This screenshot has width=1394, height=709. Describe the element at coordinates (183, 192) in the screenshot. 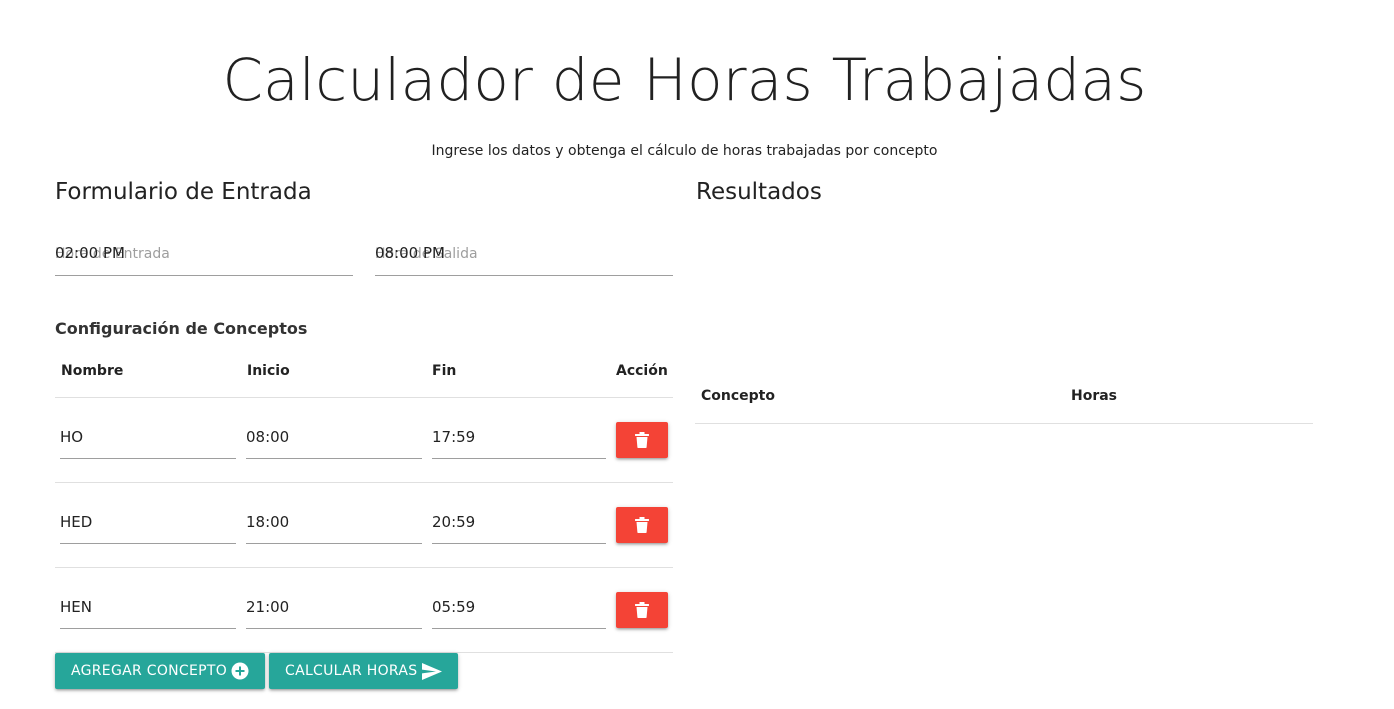

I see `form-title: Formulario de Entrada` at that location.